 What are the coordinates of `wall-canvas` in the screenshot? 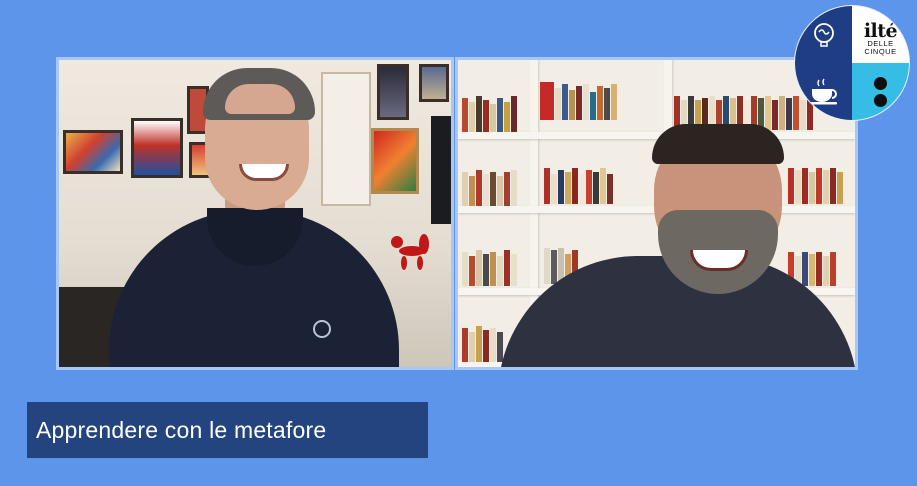 It's located at (346, 139).